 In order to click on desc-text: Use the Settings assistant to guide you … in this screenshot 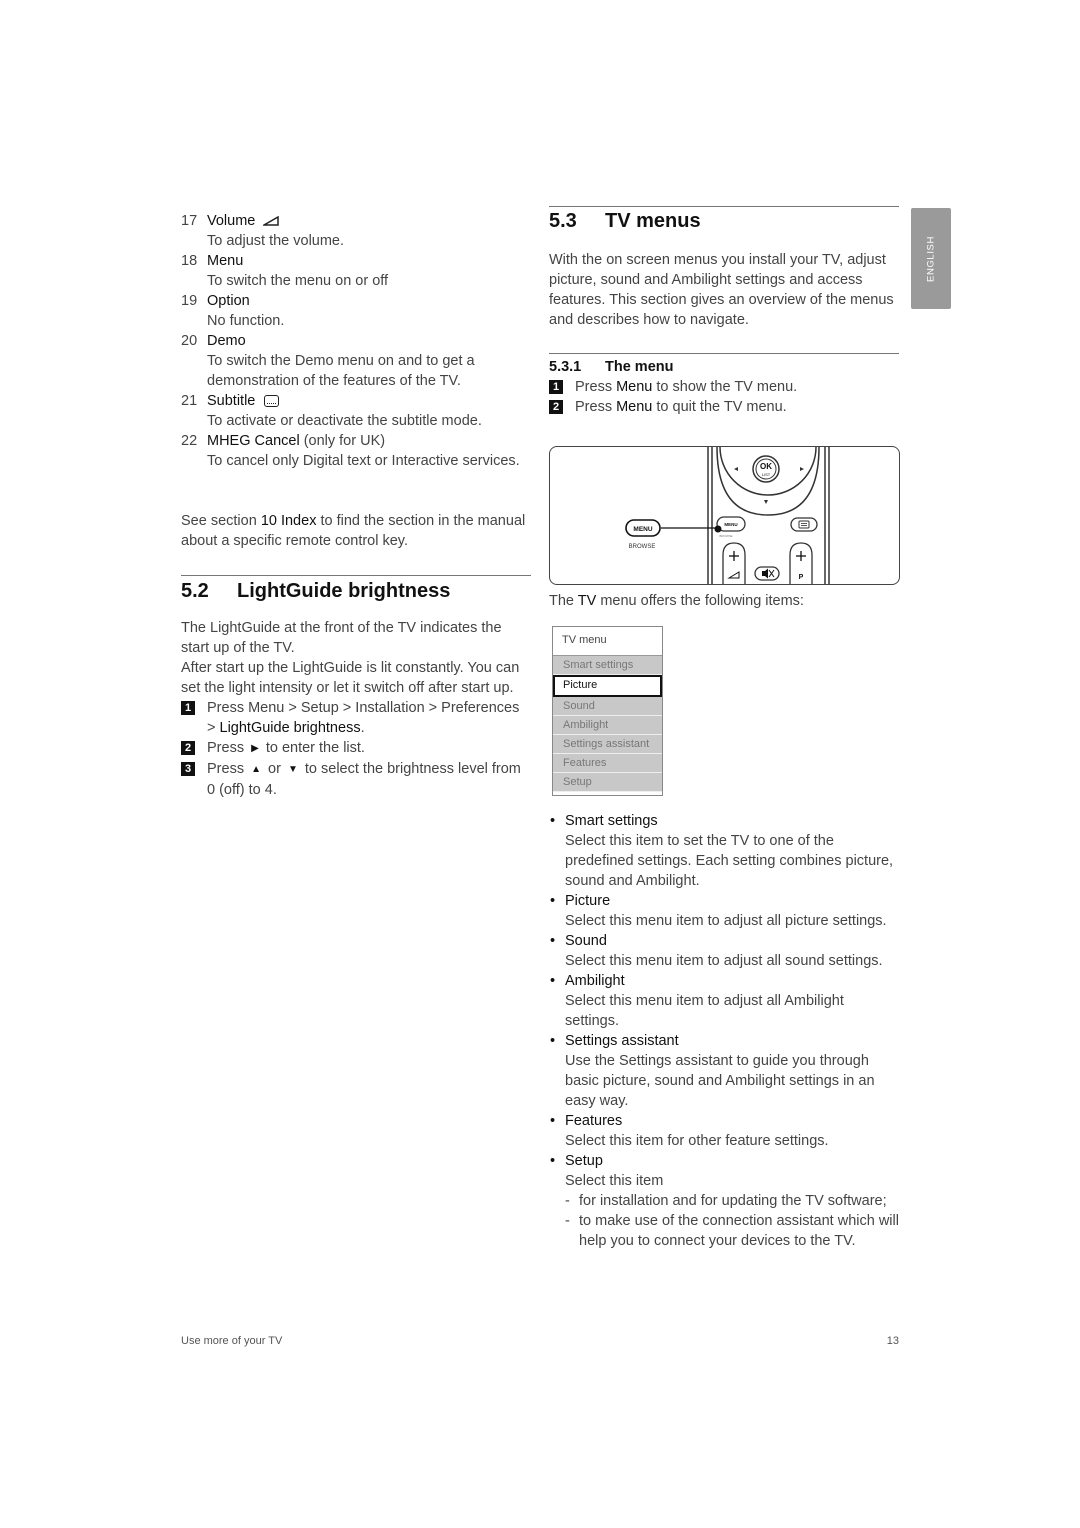, I will do `click(720, 1081)`.